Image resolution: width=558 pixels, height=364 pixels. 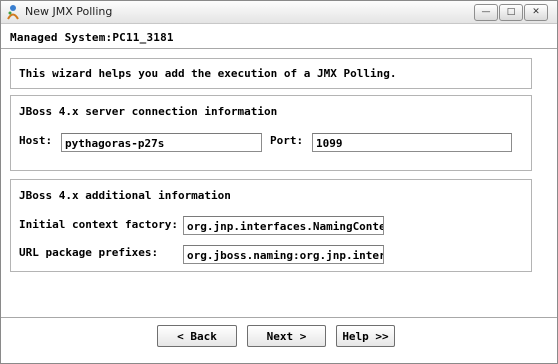 I want to click on help-button: Help >>, so click(x=365, y=336).